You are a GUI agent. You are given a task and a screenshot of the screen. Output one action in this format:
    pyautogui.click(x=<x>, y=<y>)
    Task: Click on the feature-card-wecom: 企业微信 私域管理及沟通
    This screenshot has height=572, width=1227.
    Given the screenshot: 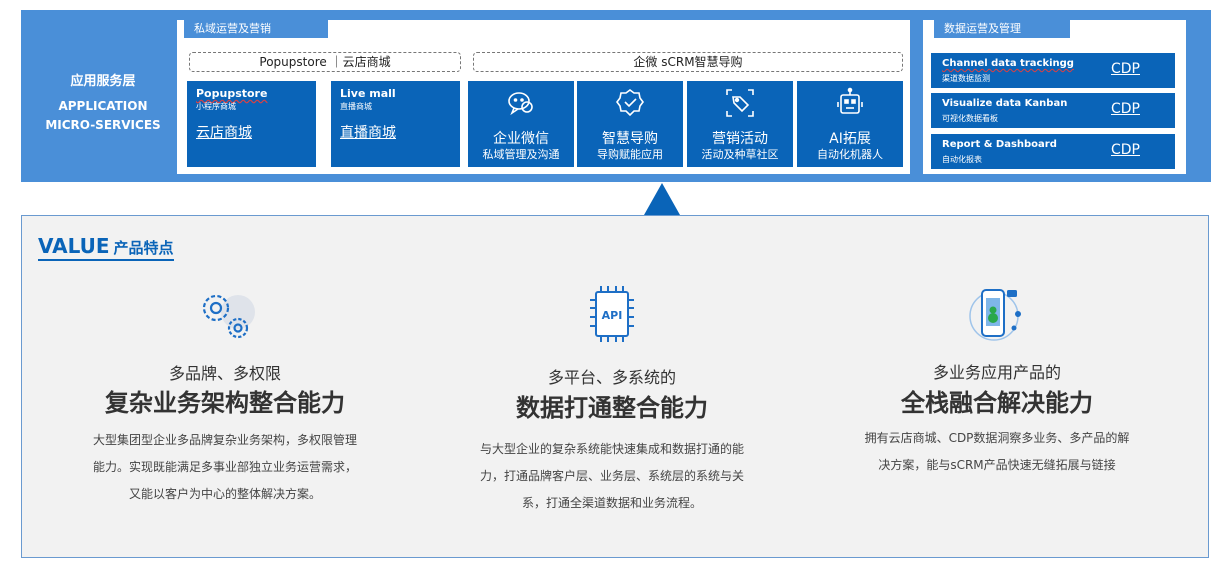 What is the action you would take?
    pyautogui.click(x=521, y=124)
    